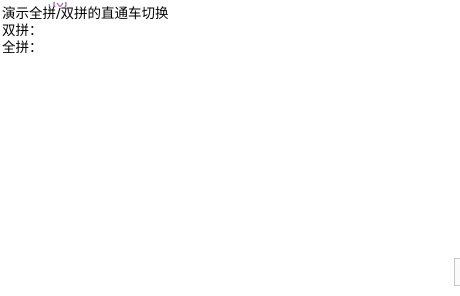  What do you see at coordinates (457, 272) in the screenshot?
I see `window-edge-scrollbar` at bounding box center [457, 272].